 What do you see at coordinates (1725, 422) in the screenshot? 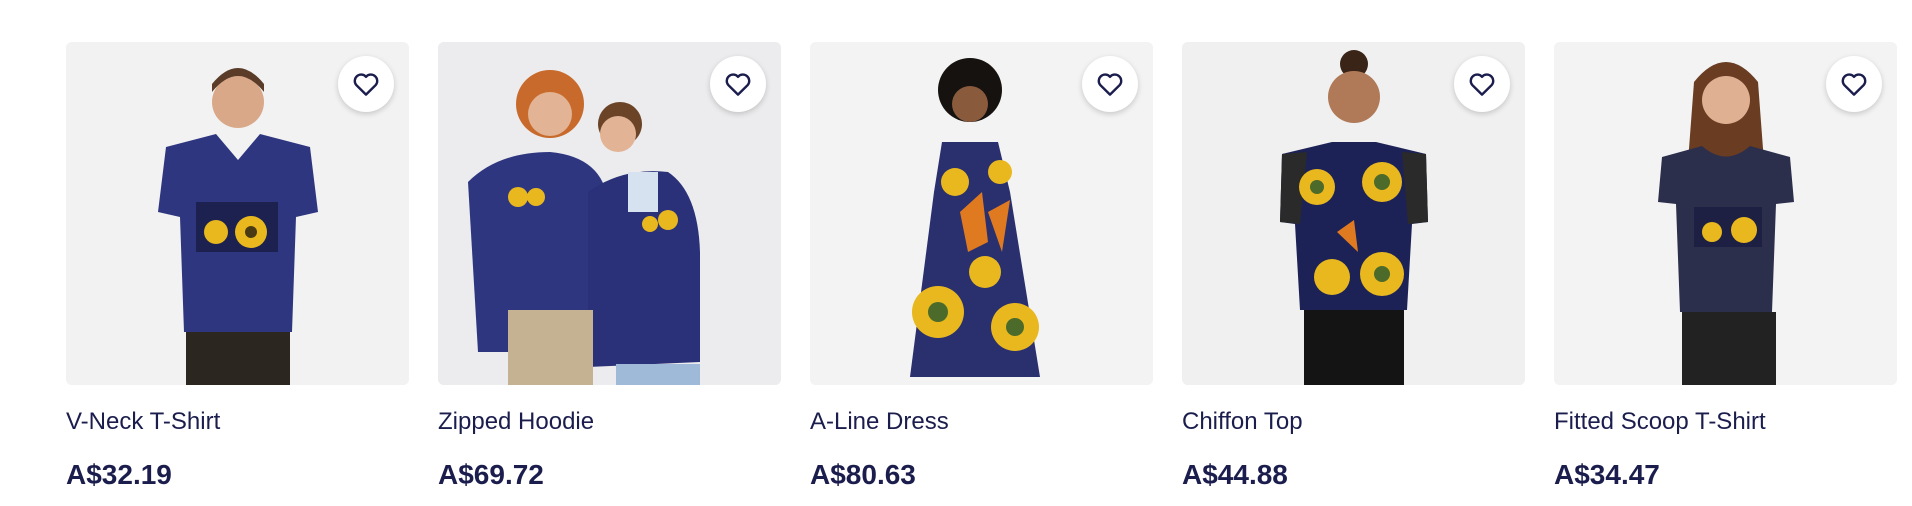
I see `product-title: Fitted Scoop T-Shirt` at bounding box center [1725, 422].